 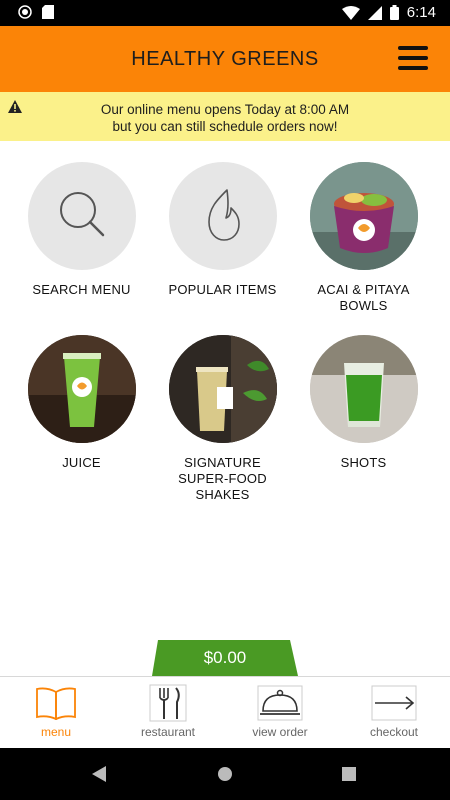 What do you see at coordinates (394, 732) in the screenshot?
I see `nav-checkout-label: checkout` at bounding box center [394, 732].